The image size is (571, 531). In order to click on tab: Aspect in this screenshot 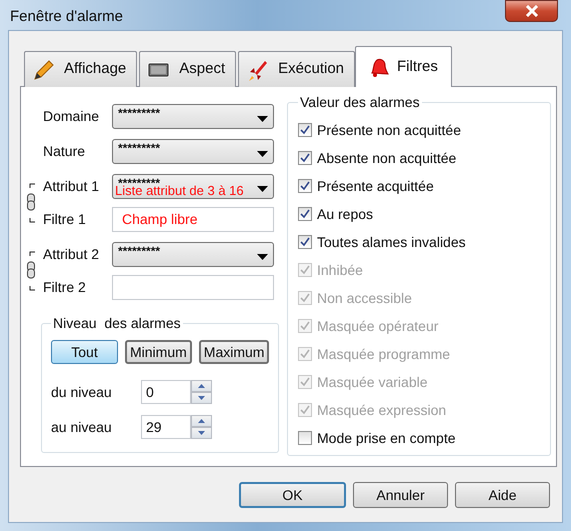, I will do `click(187, 69)`.